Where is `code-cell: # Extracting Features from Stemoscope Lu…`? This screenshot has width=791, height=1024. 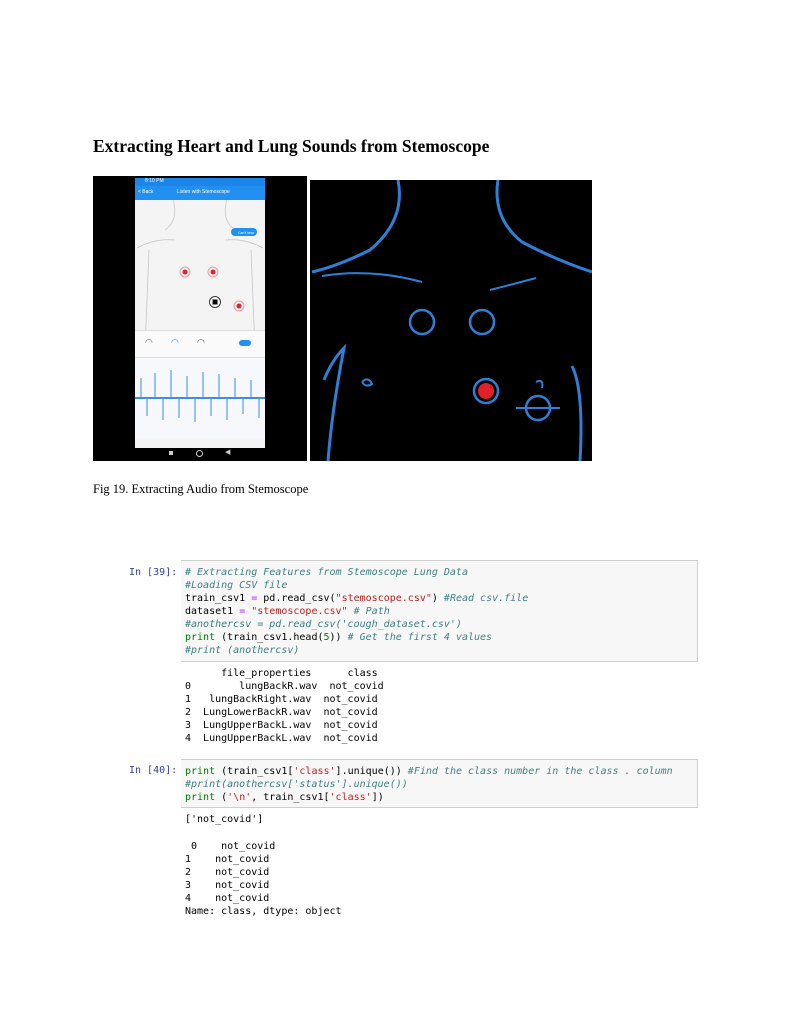 code-cell: # Extracting Features from Stemoscope Lu… is located at coordinates (439, 611).